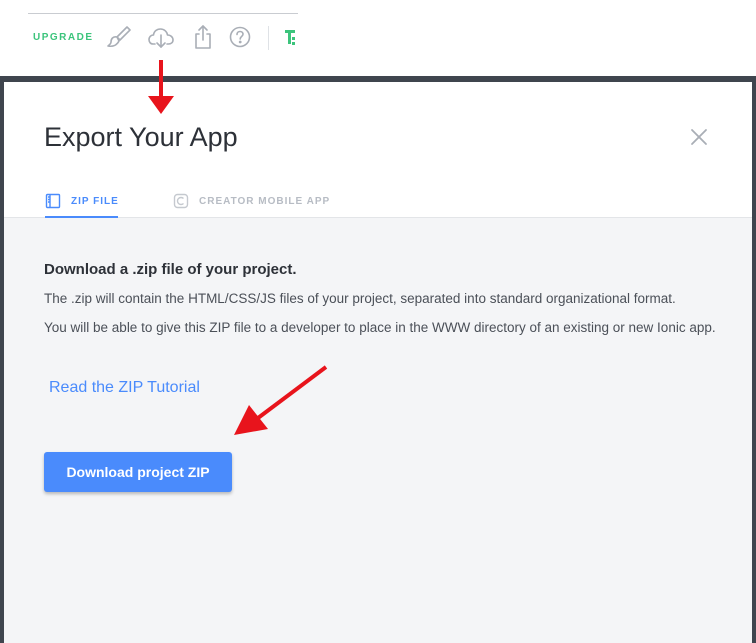  Describe the element at coordinates (241, 37) in the screenshot. I see `help-icon` at that location.